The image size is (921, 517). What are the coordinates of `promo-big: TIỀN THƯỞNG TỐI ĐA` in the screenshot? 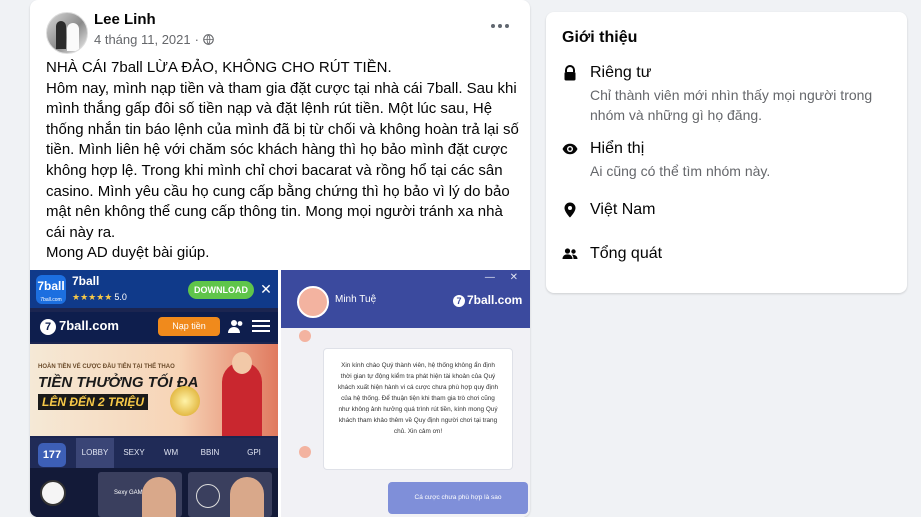 It's located at (118, 382).